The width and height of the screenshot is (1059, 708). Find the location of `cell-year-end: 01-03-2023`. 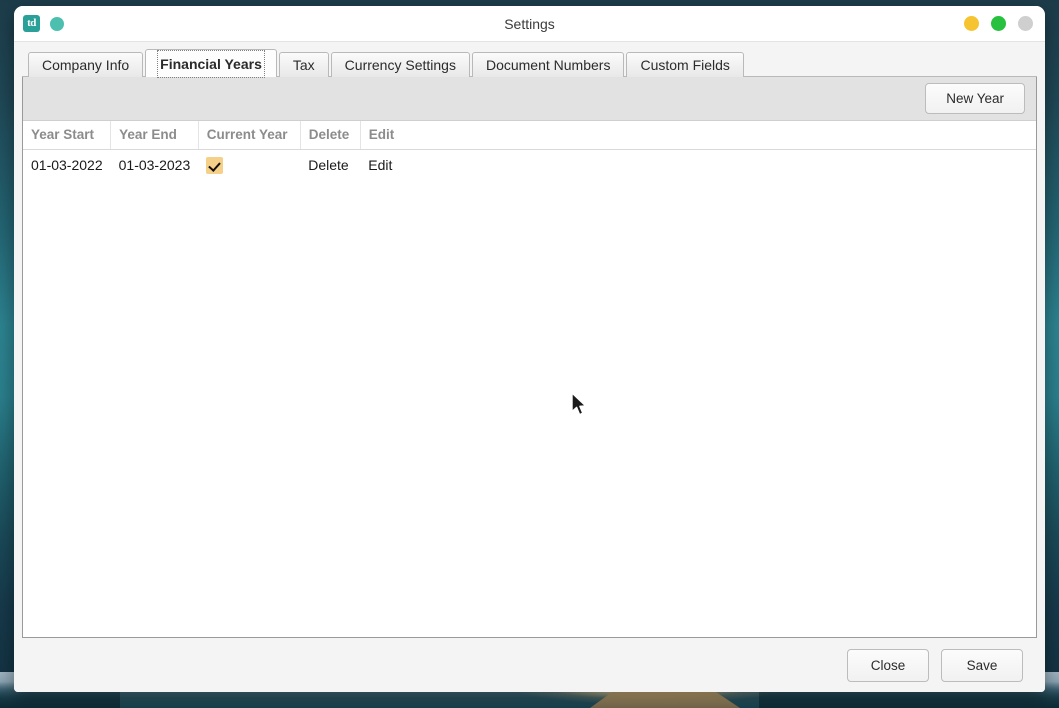

cell-year-end: 01-03-2023 is located at coordinates (154, 164).